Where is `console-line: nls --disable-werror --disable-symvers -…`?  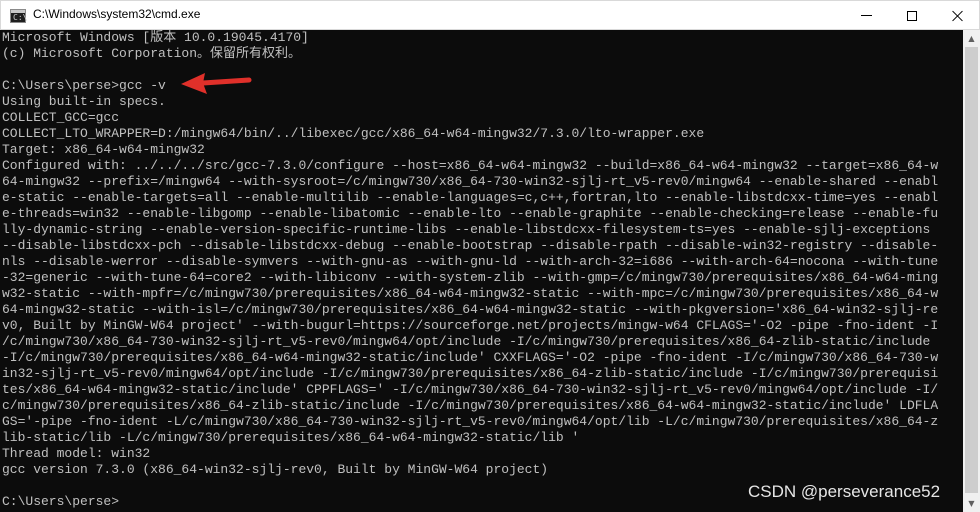 console-line: nls --disable-werror --disable-symvers -… is located at coordinates (470, 261).